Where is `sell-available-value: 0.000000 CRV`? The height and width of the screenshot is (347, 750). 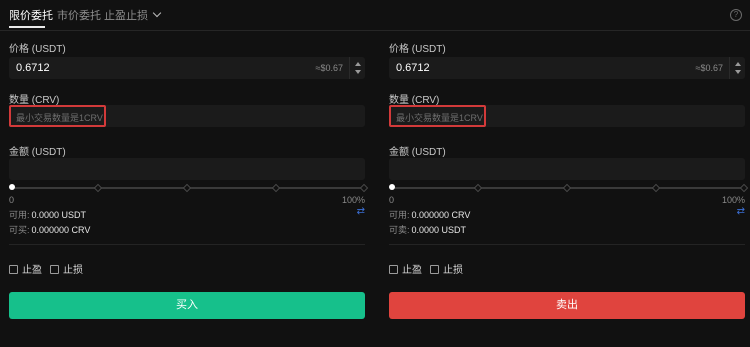
sell-available-value: 0.000000 CRV is located at coordinates (441, 215).